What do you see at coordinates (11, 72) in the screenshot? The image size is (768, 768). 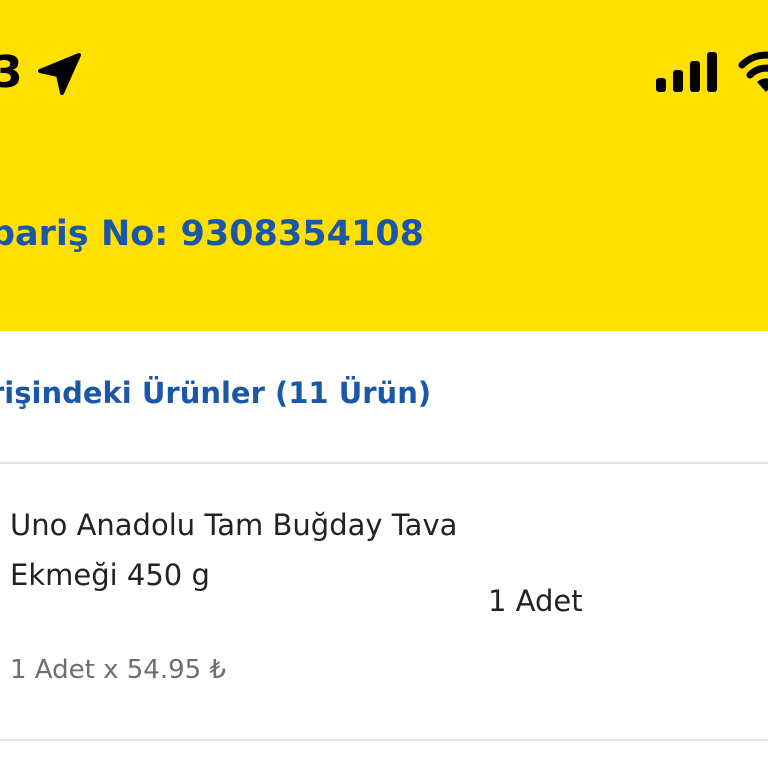 I see `status-bar-time: 3` at bounding box center [11, 72].